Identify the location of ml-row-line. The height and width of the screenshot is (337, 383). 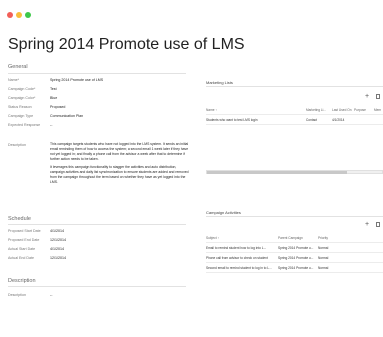
(294, 124).